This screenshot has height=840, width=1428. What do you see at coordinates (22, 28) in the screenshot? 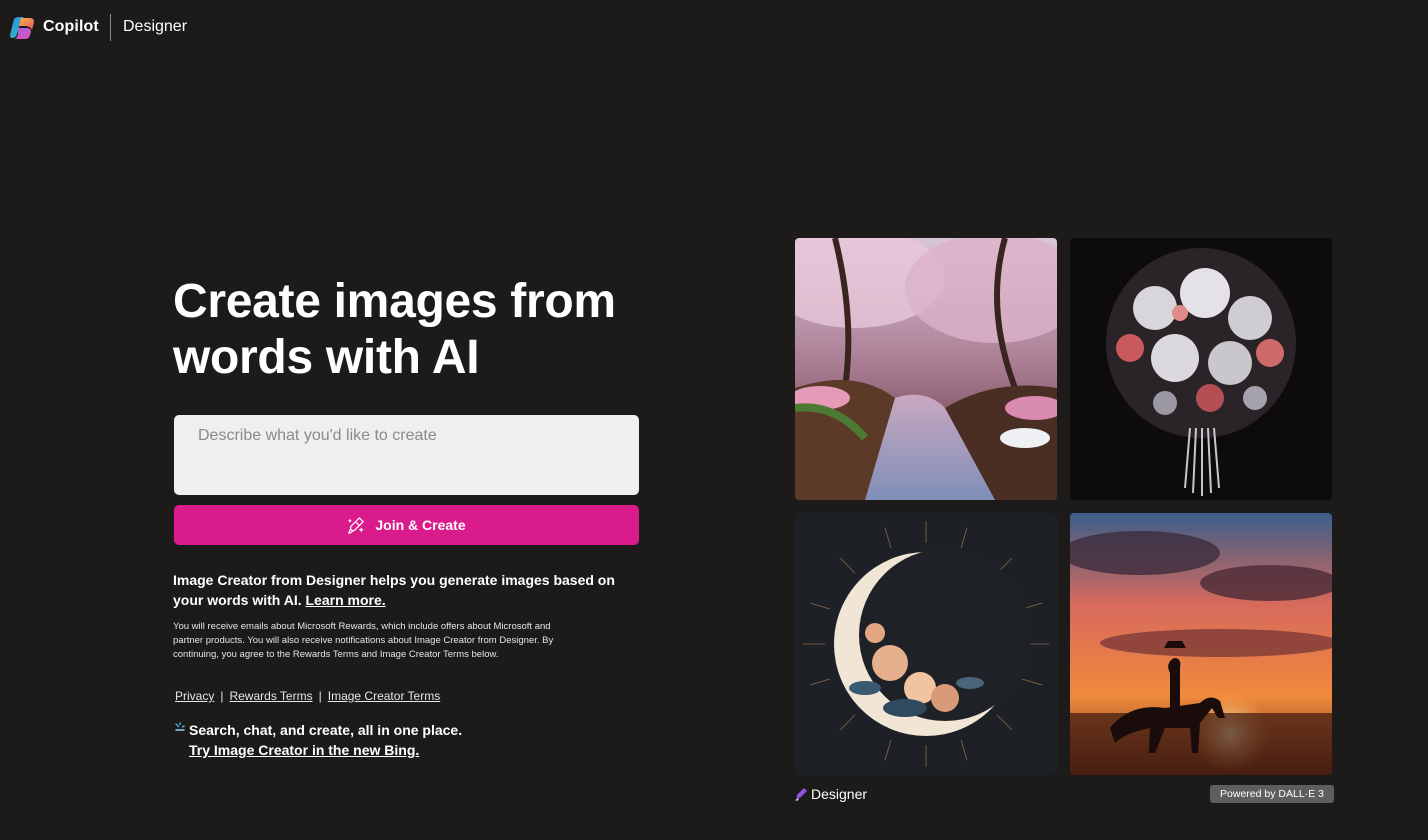
I see `copilot-logo-icon` at bounding box center [22, 28].